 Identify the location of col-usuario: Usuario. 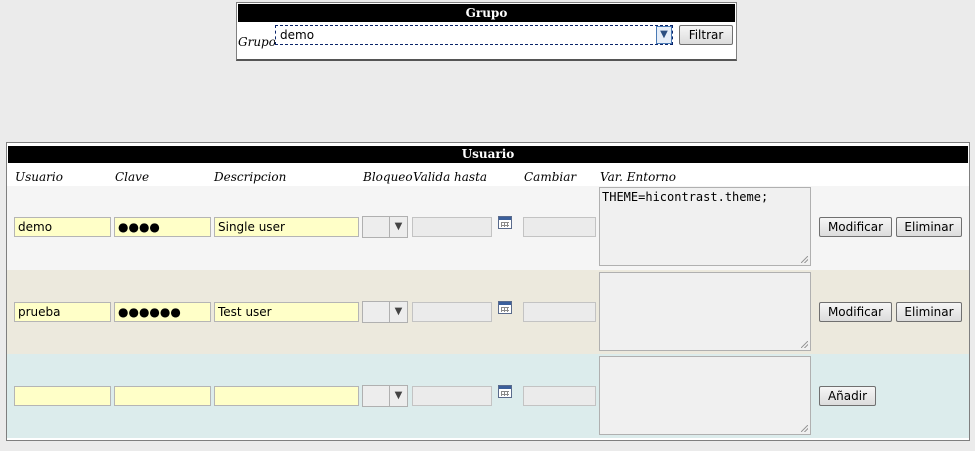
(39, 177).